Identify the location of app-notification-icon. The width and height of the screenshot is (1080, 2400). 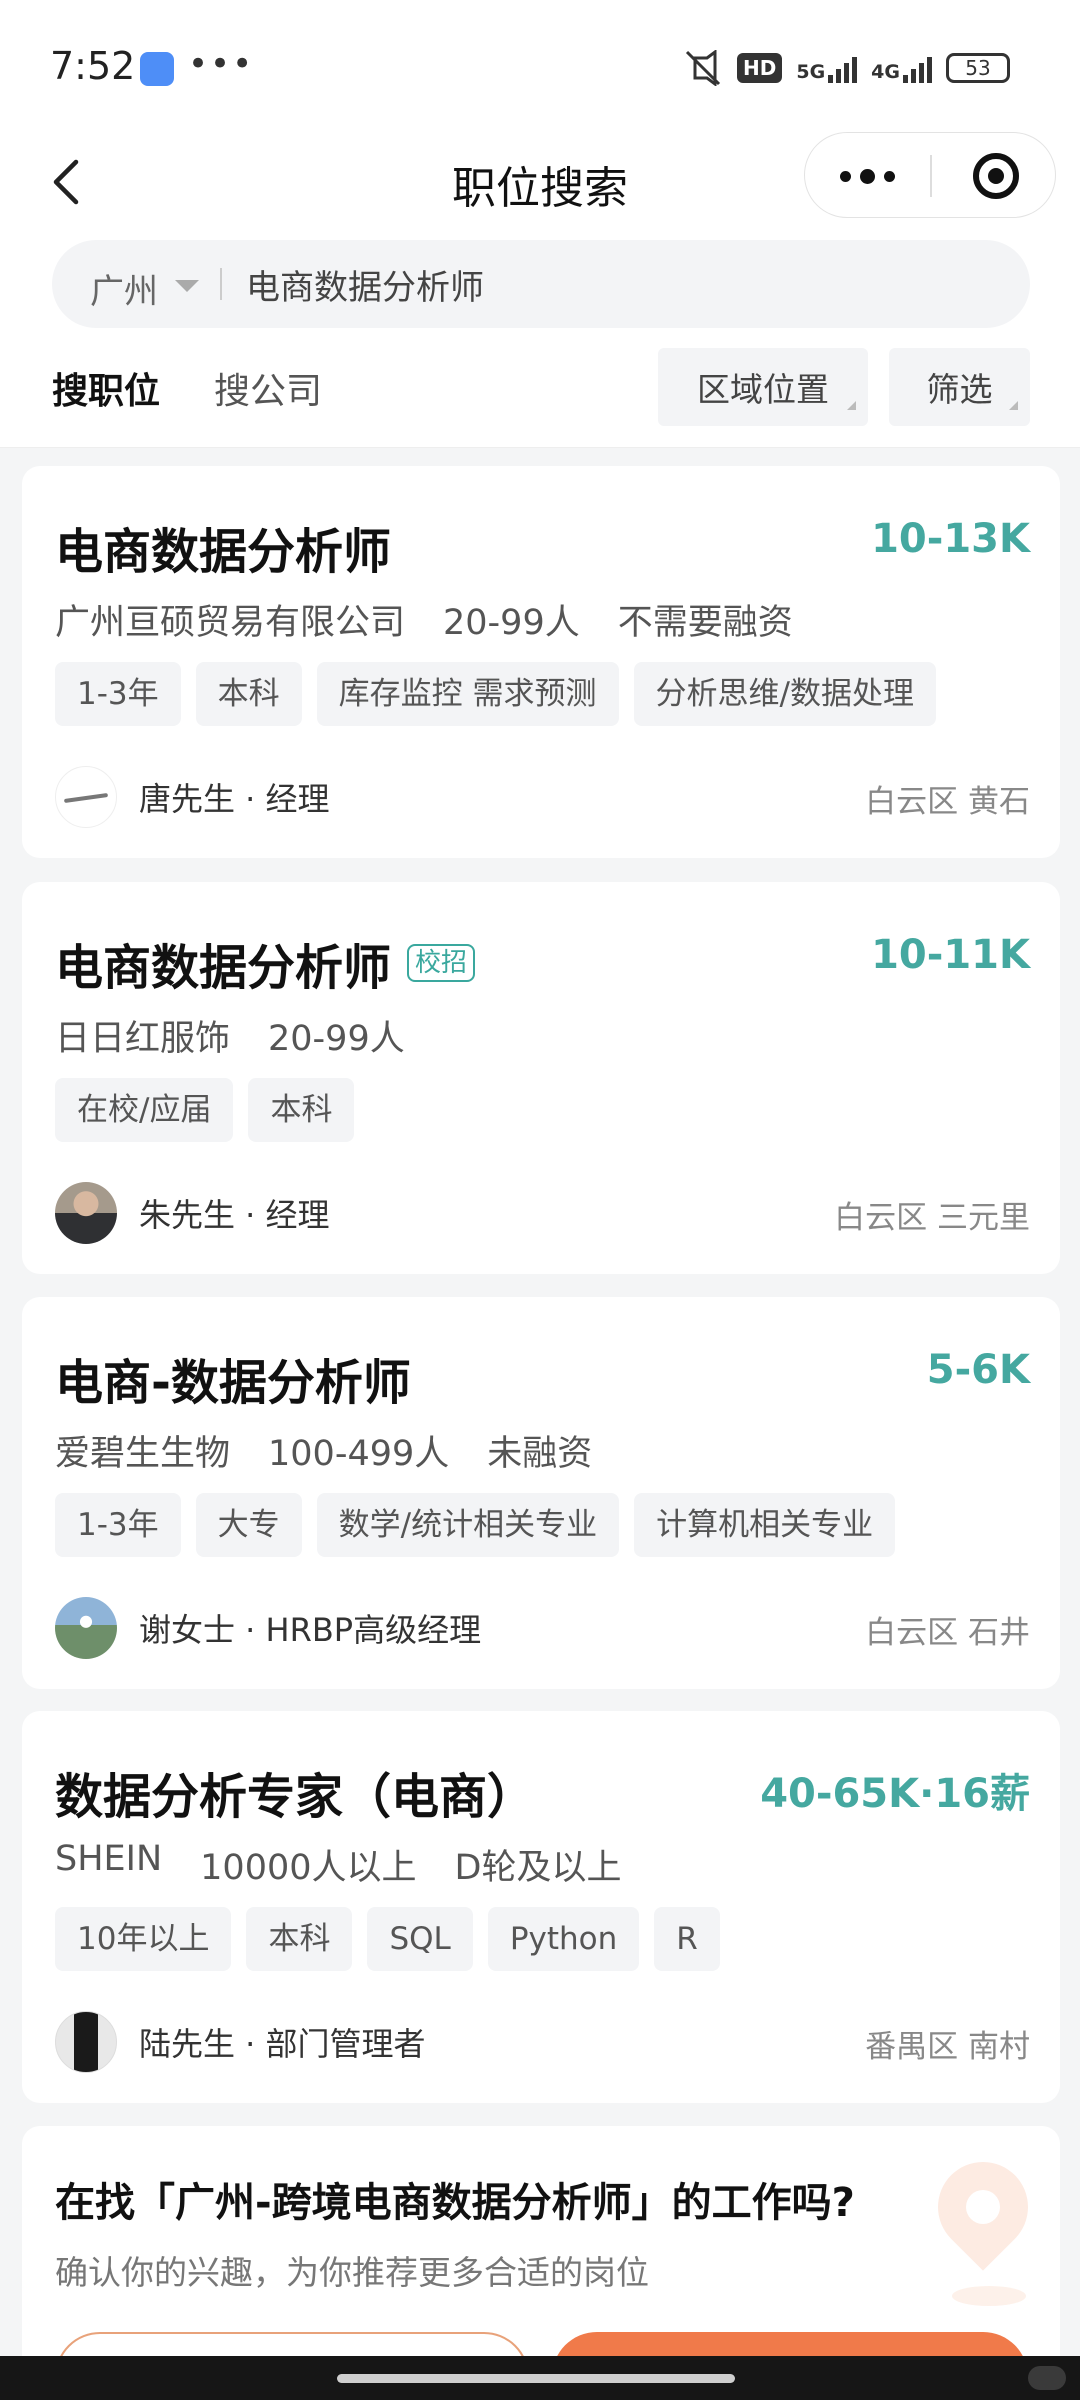
(157, 69).